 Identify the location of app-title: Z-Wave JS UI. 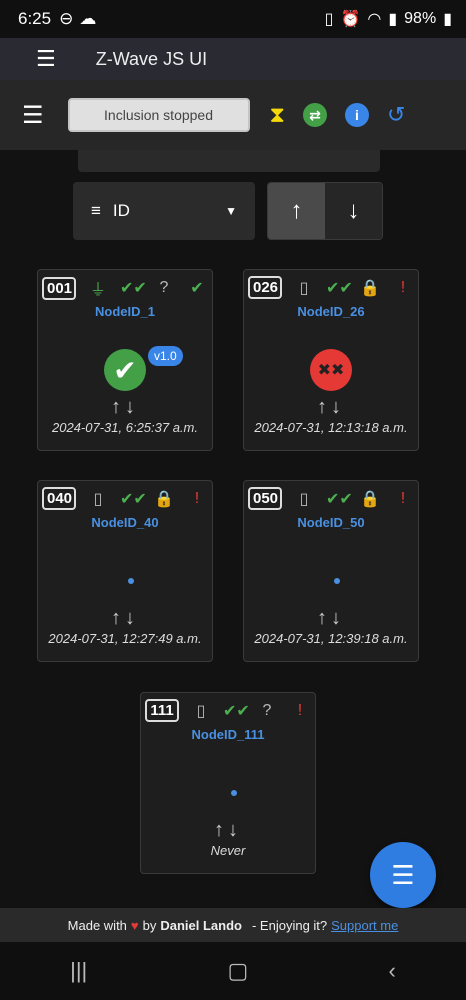
(151, 58).